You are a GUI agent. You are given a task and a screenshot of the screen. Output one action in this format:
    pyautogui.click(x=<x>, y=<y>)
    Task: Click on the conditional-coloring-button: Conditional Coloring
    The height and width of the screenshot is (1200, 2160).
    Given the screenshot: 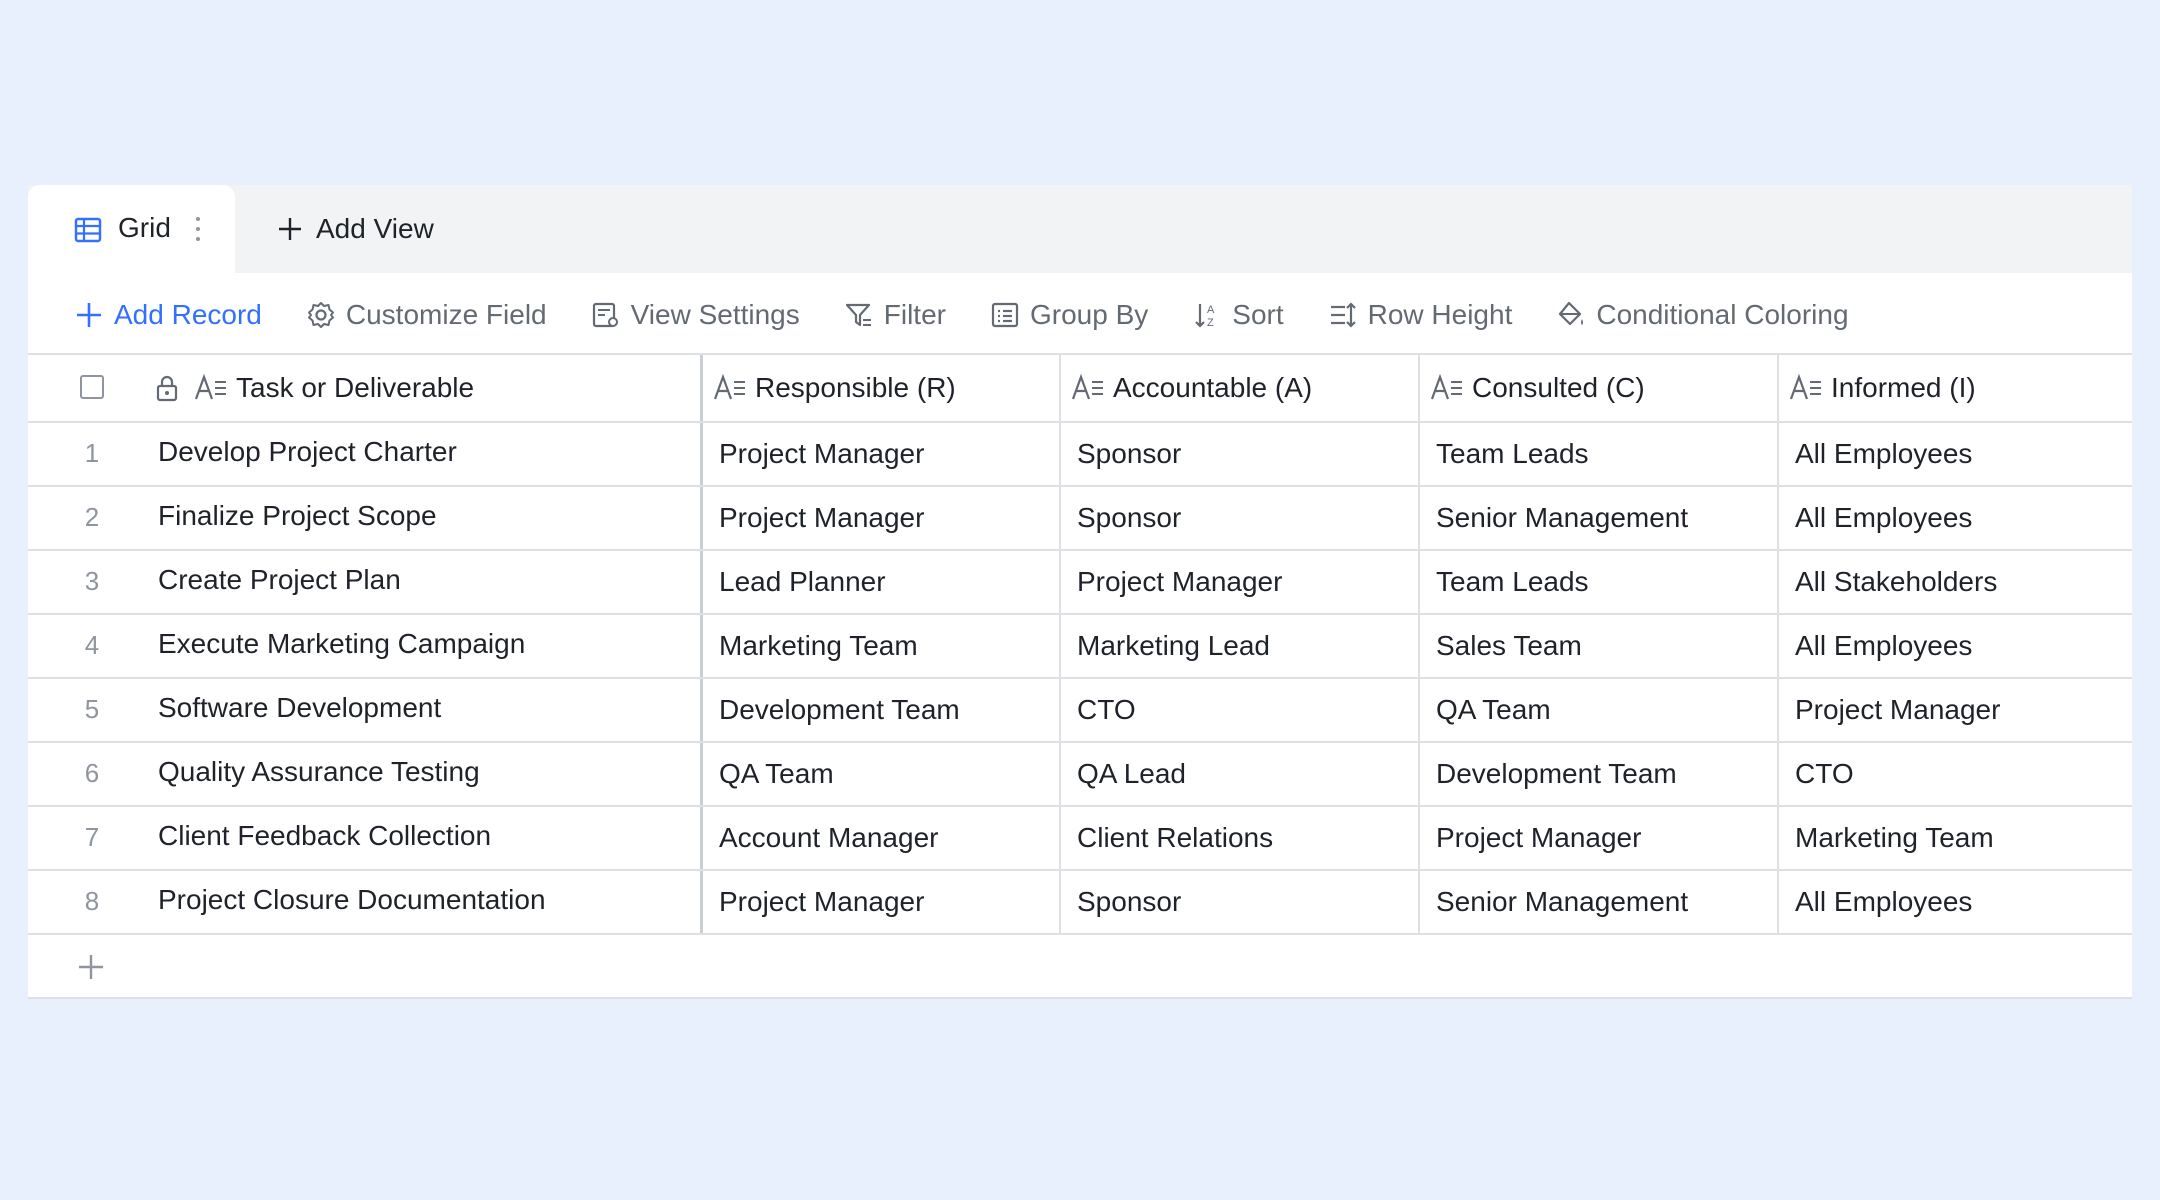 What is the action you would take?
    pyautogui.click(x=1702, y=315)
    